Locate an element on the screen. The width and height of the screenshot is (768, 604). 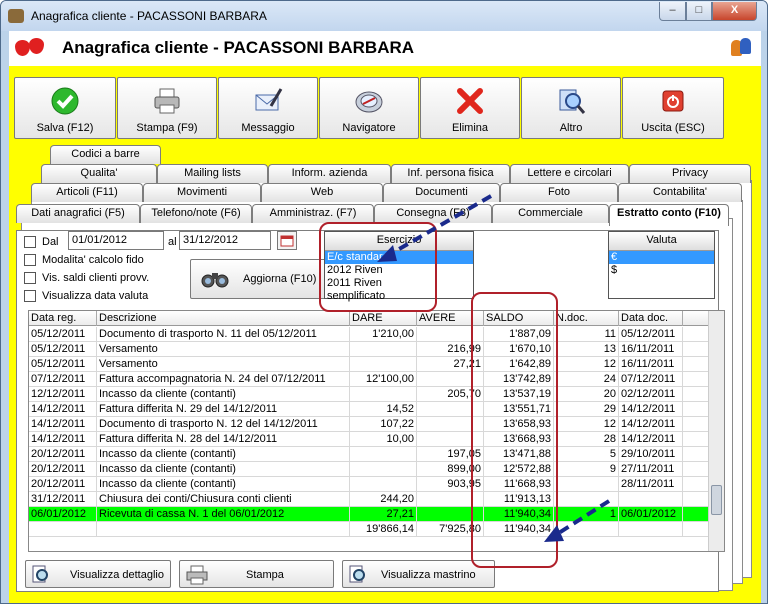
close-button: X is located at coordinates (734, 11).